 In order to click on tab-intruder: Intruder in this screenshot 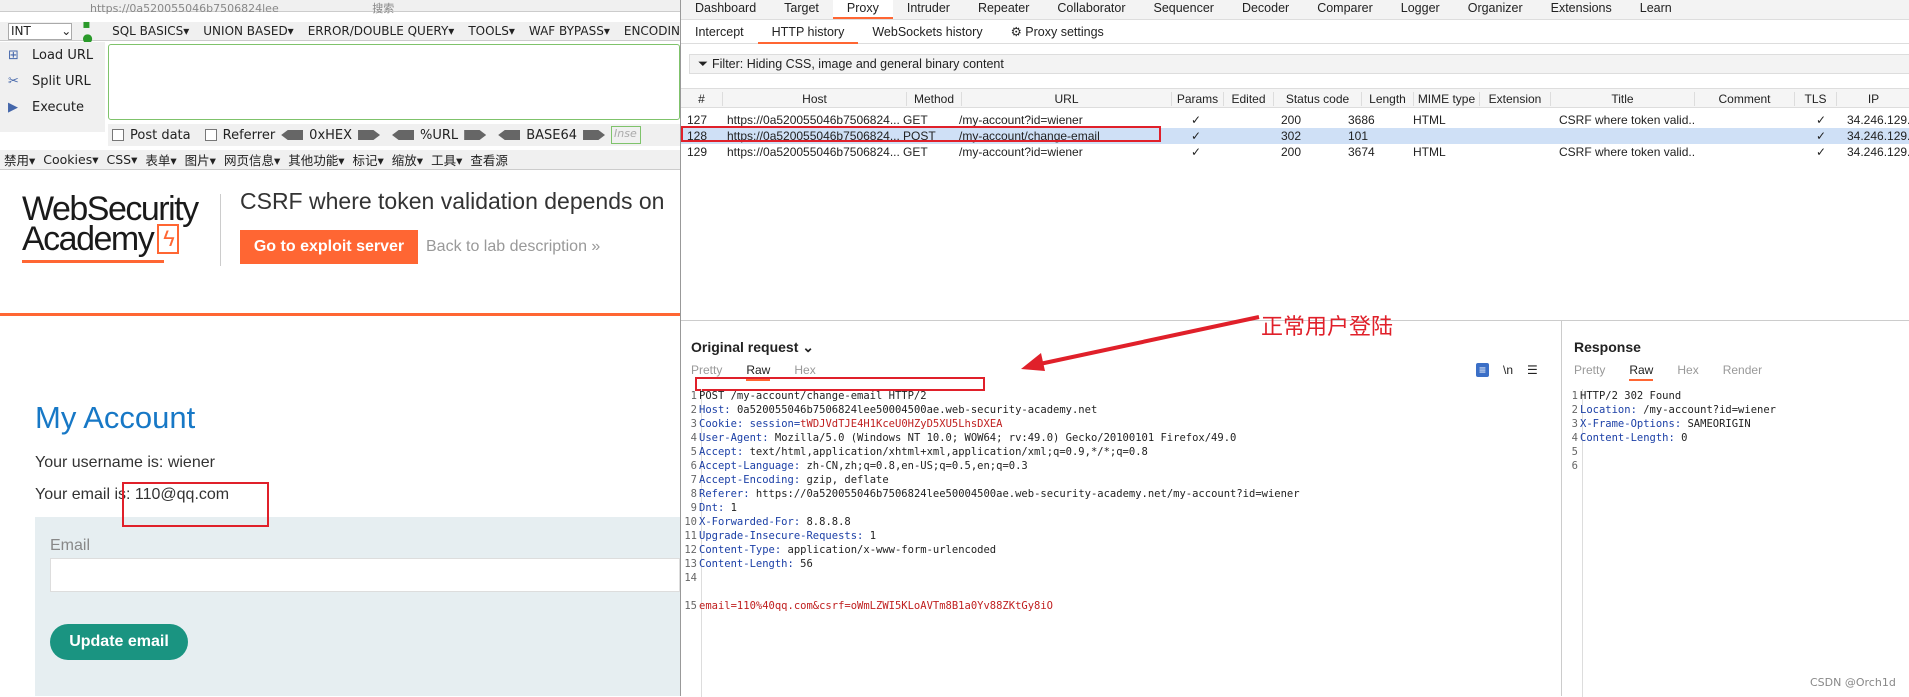, I will do `click(928, 9)`.